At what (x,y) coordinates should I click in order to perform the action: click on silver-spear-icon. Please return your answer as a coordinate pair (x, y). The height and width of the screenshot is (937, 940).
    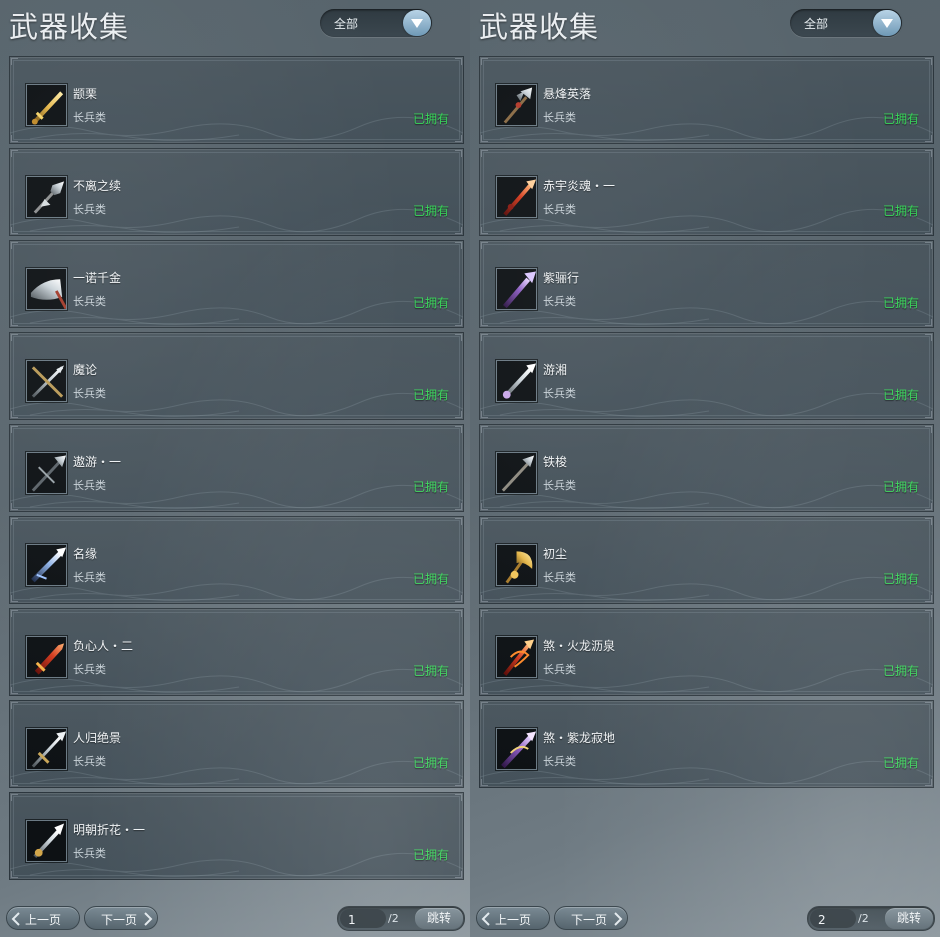
    Looking at the image, I should click on (46, 749).